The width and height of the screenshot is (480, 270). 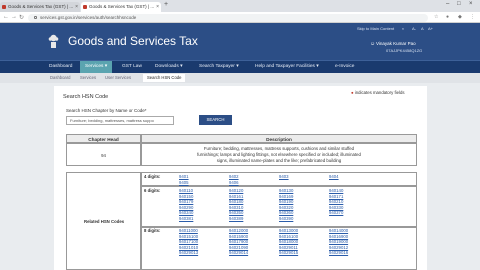 What do you see at coordinates (317, 66) in the screenshot?
I see `chevron-down-icon: ▾` at bounding box center [317, 66].